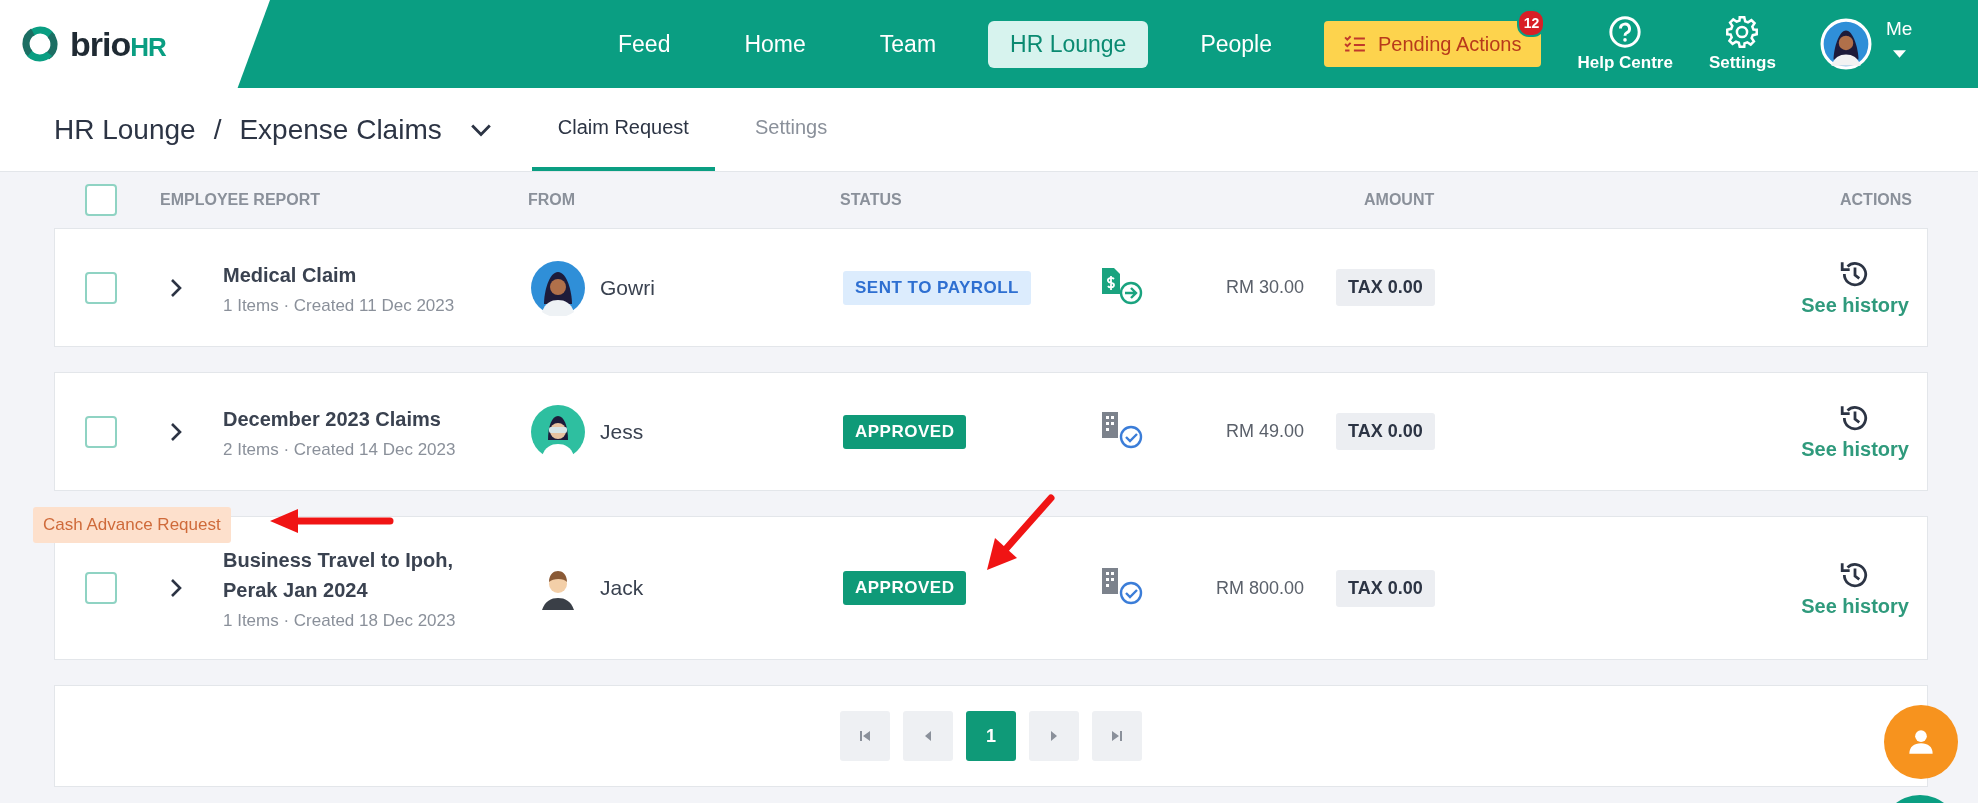 Image resolution: width=1978 pixels, height=803 pixels. What do you see at coordinates (241, 200) in the screenshot?
I see `column-header: EMPLOYEE REPORT` at bounding box center [241, 200].